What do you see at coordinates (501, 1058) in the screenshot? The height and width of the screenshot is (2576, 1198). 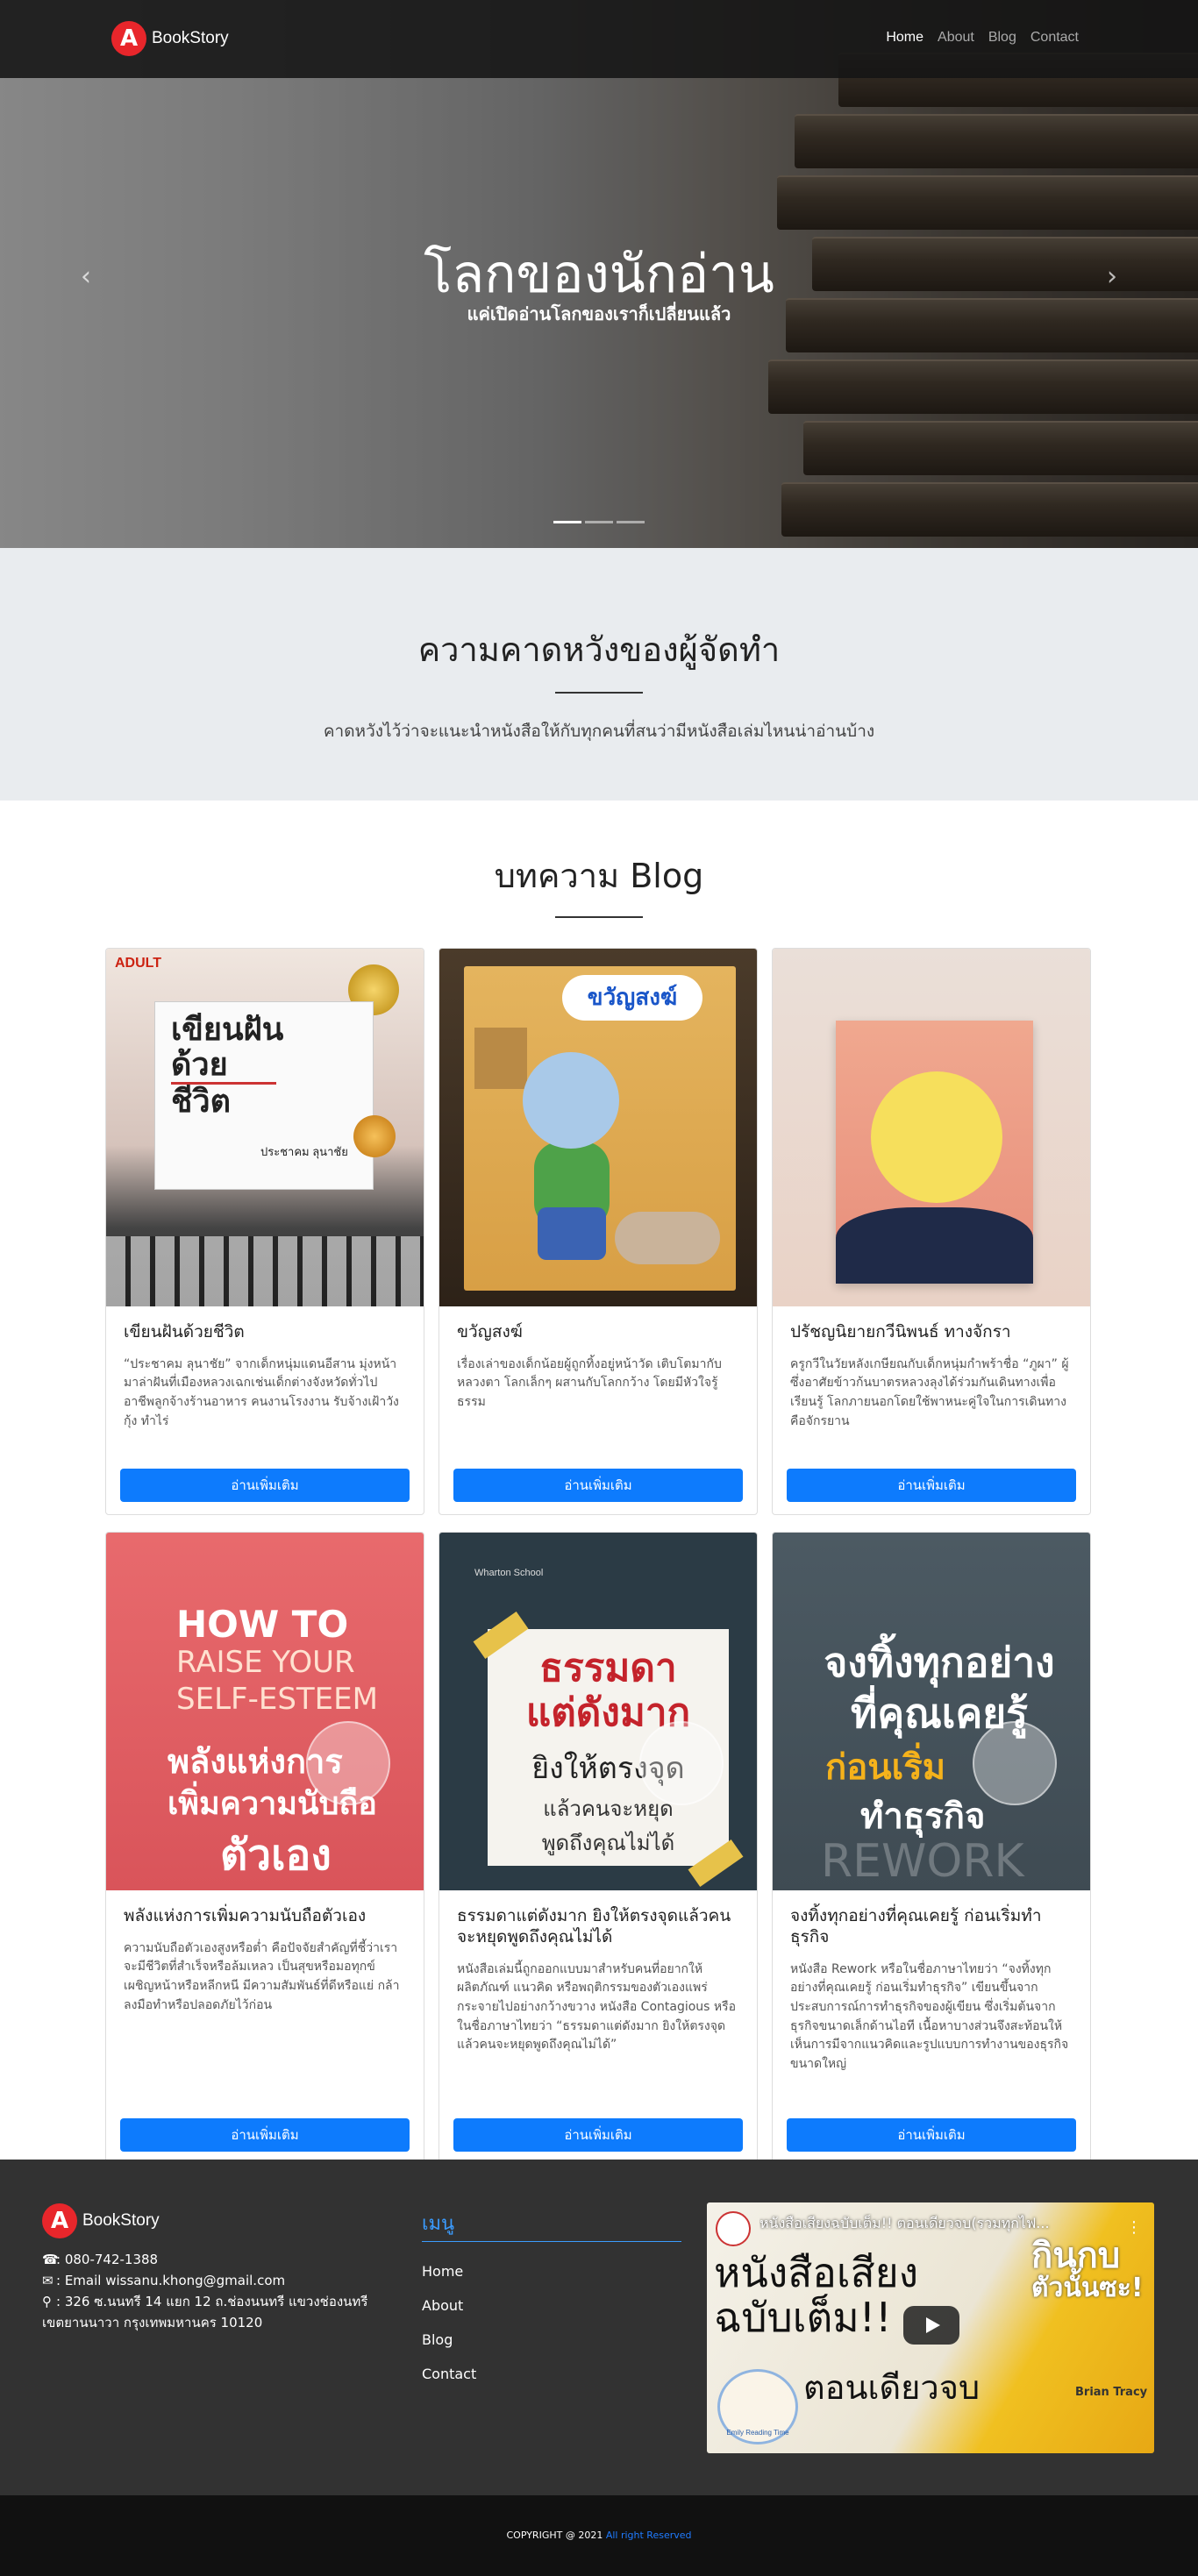 I see `temple-icon` at bounding box center [501, 1058].